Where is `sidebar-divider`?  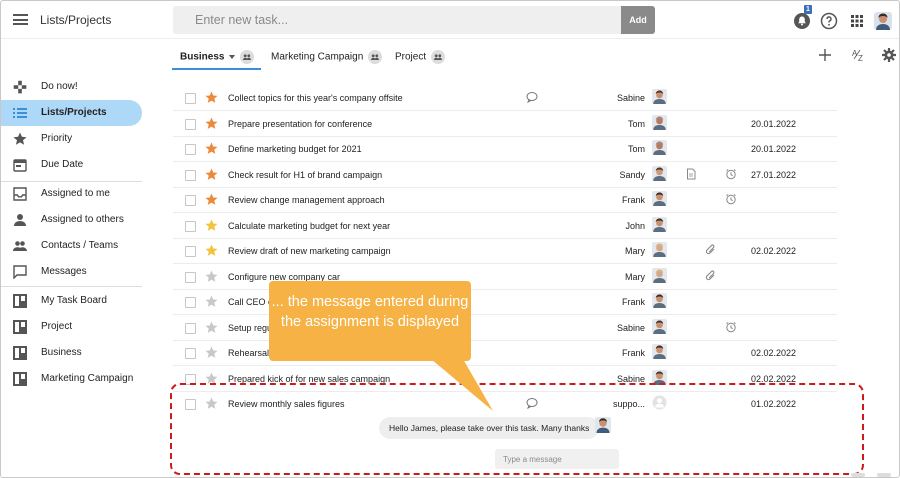 sidebar-divider is located at coordinates (71, 286).